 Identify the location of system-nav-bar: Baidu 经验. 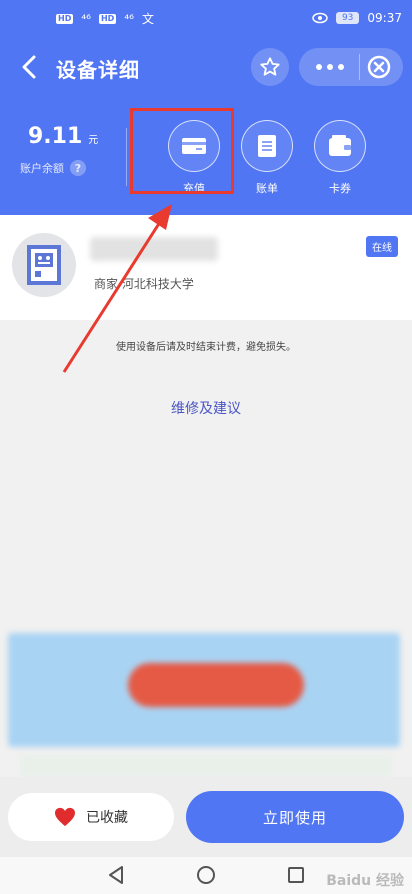
(206, 875).